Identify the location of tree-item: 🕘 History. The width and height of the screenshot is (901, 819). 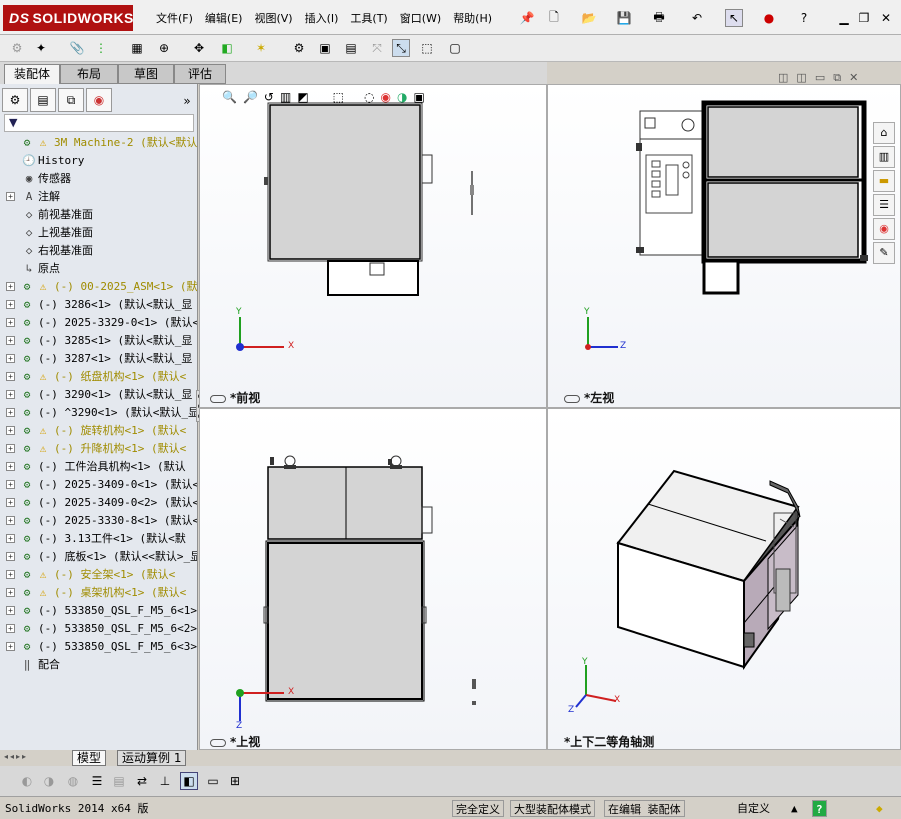
(98, 161).